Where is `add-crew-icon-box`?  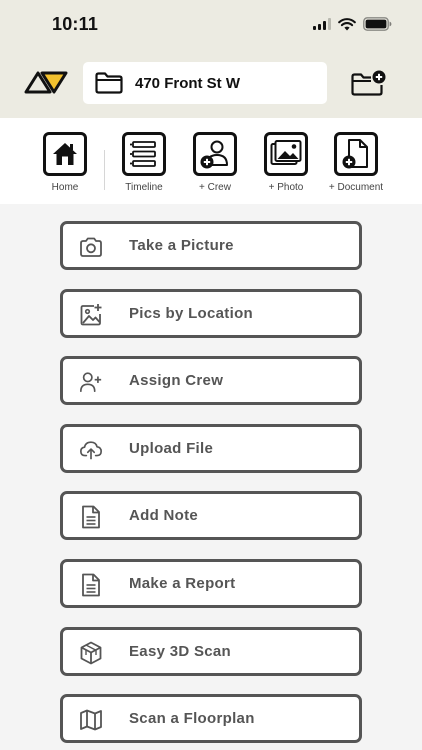
add-crew-icon-box is located at coordinates (215, 154).